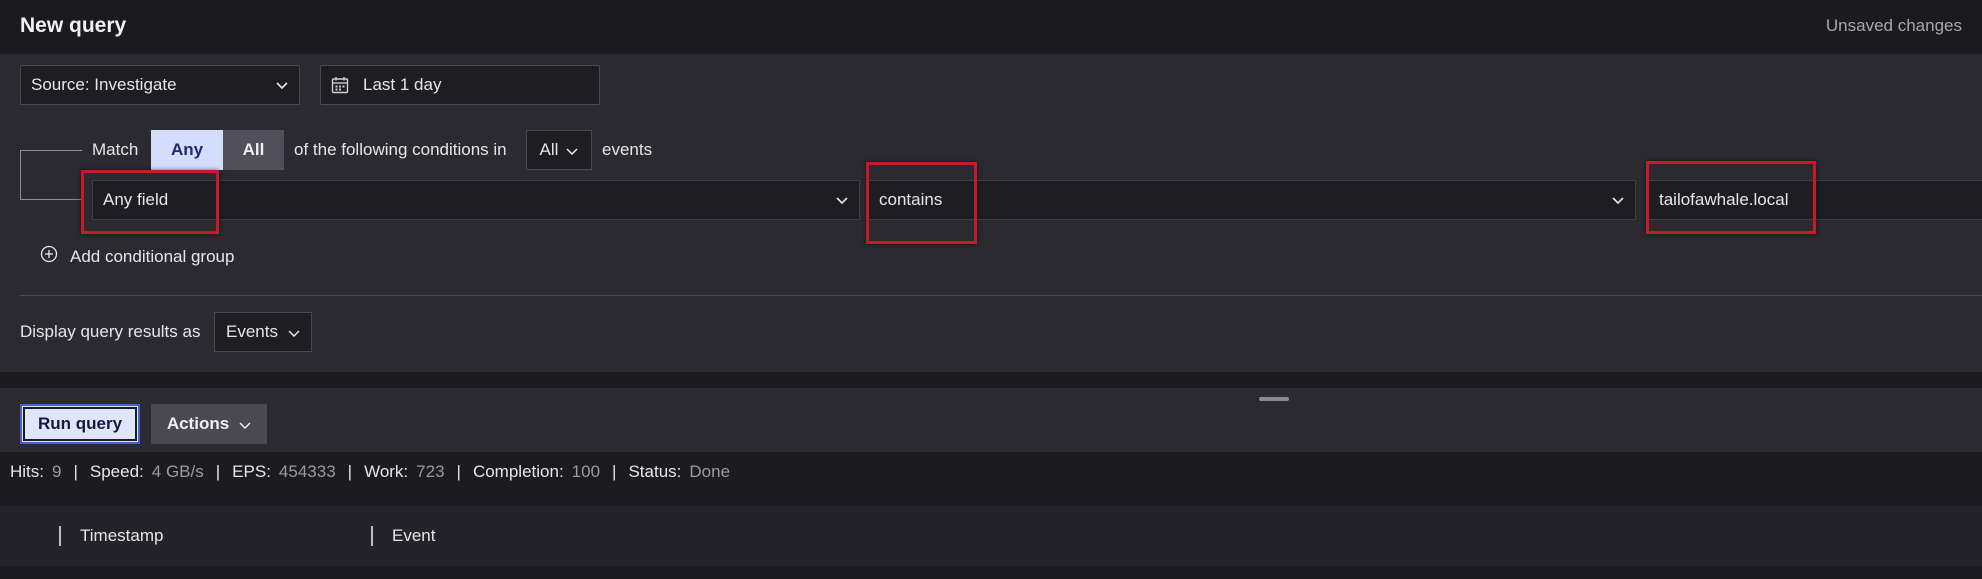  Describe the element at coordinates (549, 149) in the screenshot. I see `event-scope-value: All` at that location.